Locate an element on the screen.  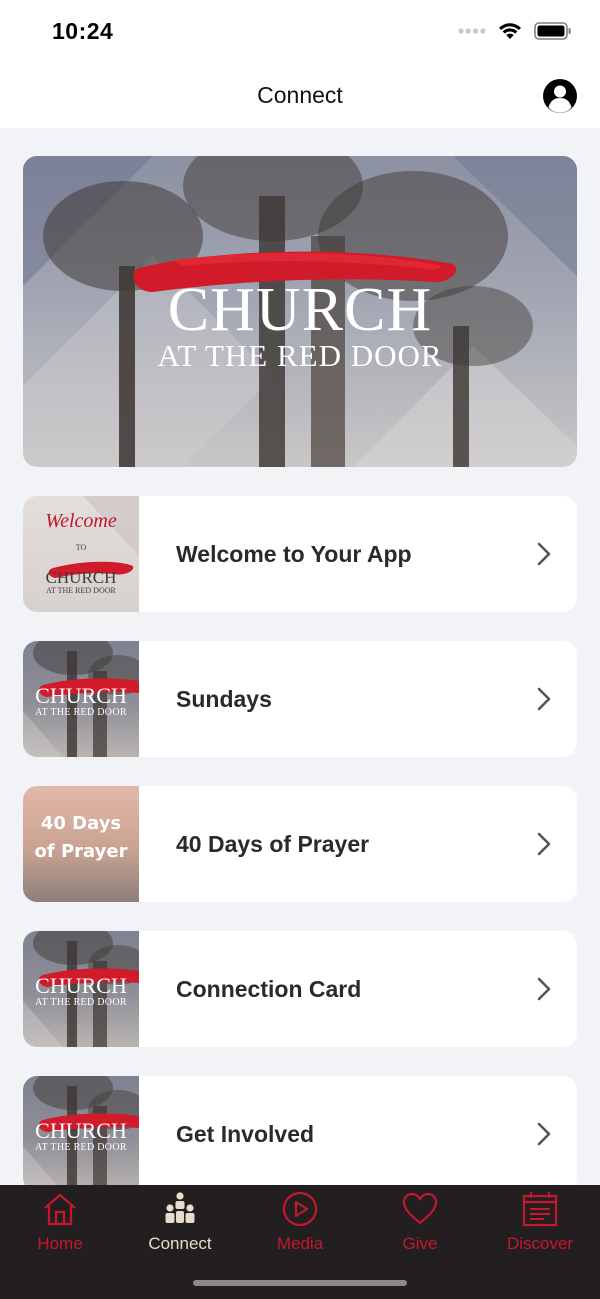
navigation-bar: Connect is located at coordinates (300, 96).